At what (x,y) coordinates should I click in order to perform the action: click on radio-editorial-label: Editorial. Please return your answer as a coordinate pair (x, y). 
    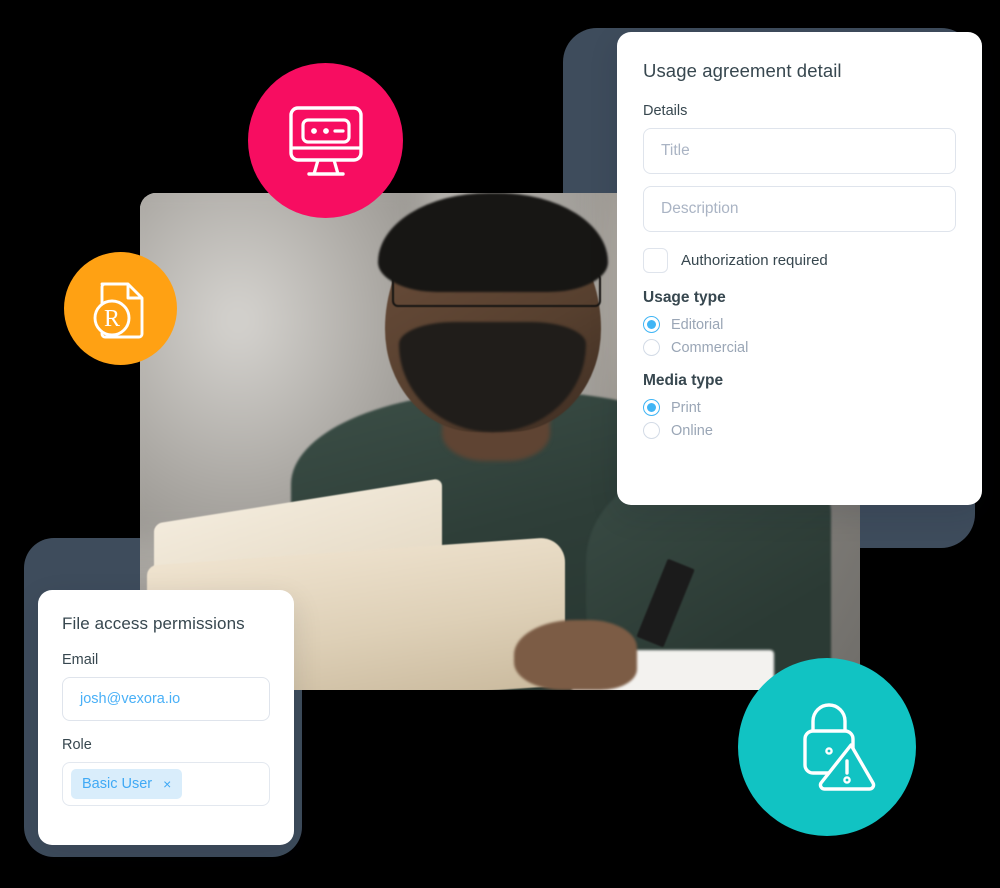
    Looking at the image, I should click on (697, 324).